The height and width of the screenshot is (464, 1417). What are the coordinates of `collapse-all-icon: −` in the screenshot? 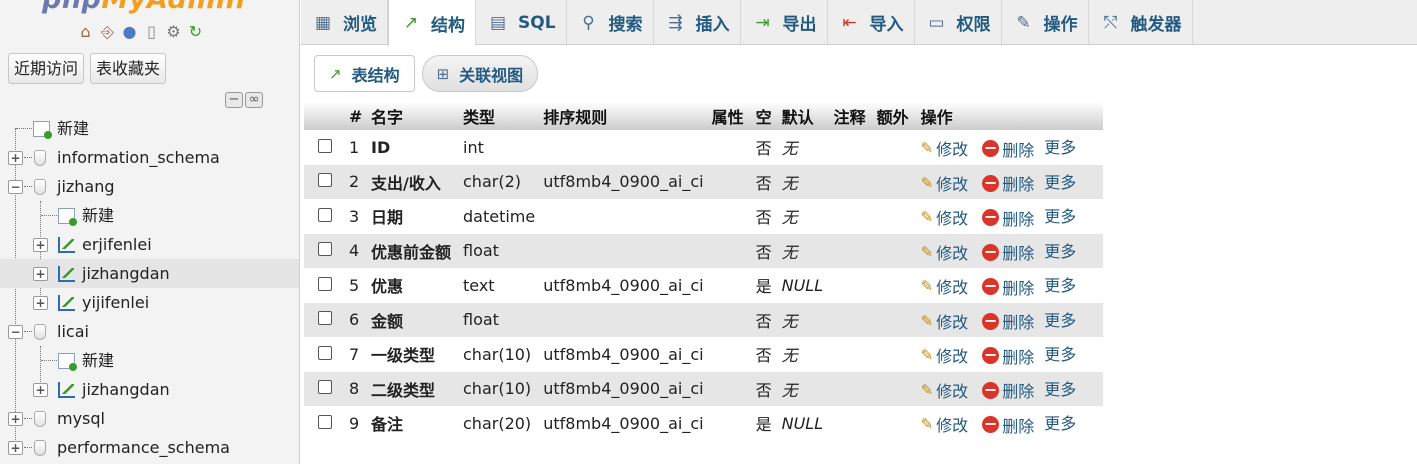 It's located at (234, 100).